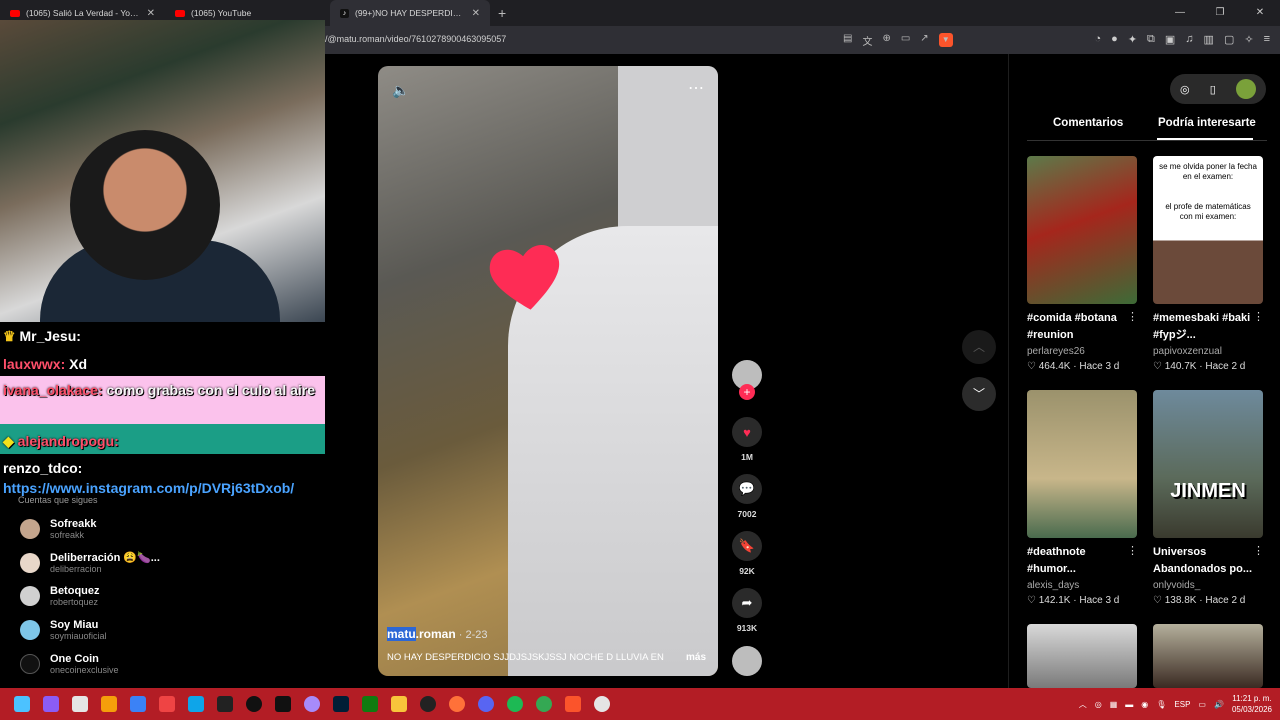 This screenshot has width=1280, height=720. I want to click on folder-icon, so click(399, 704).